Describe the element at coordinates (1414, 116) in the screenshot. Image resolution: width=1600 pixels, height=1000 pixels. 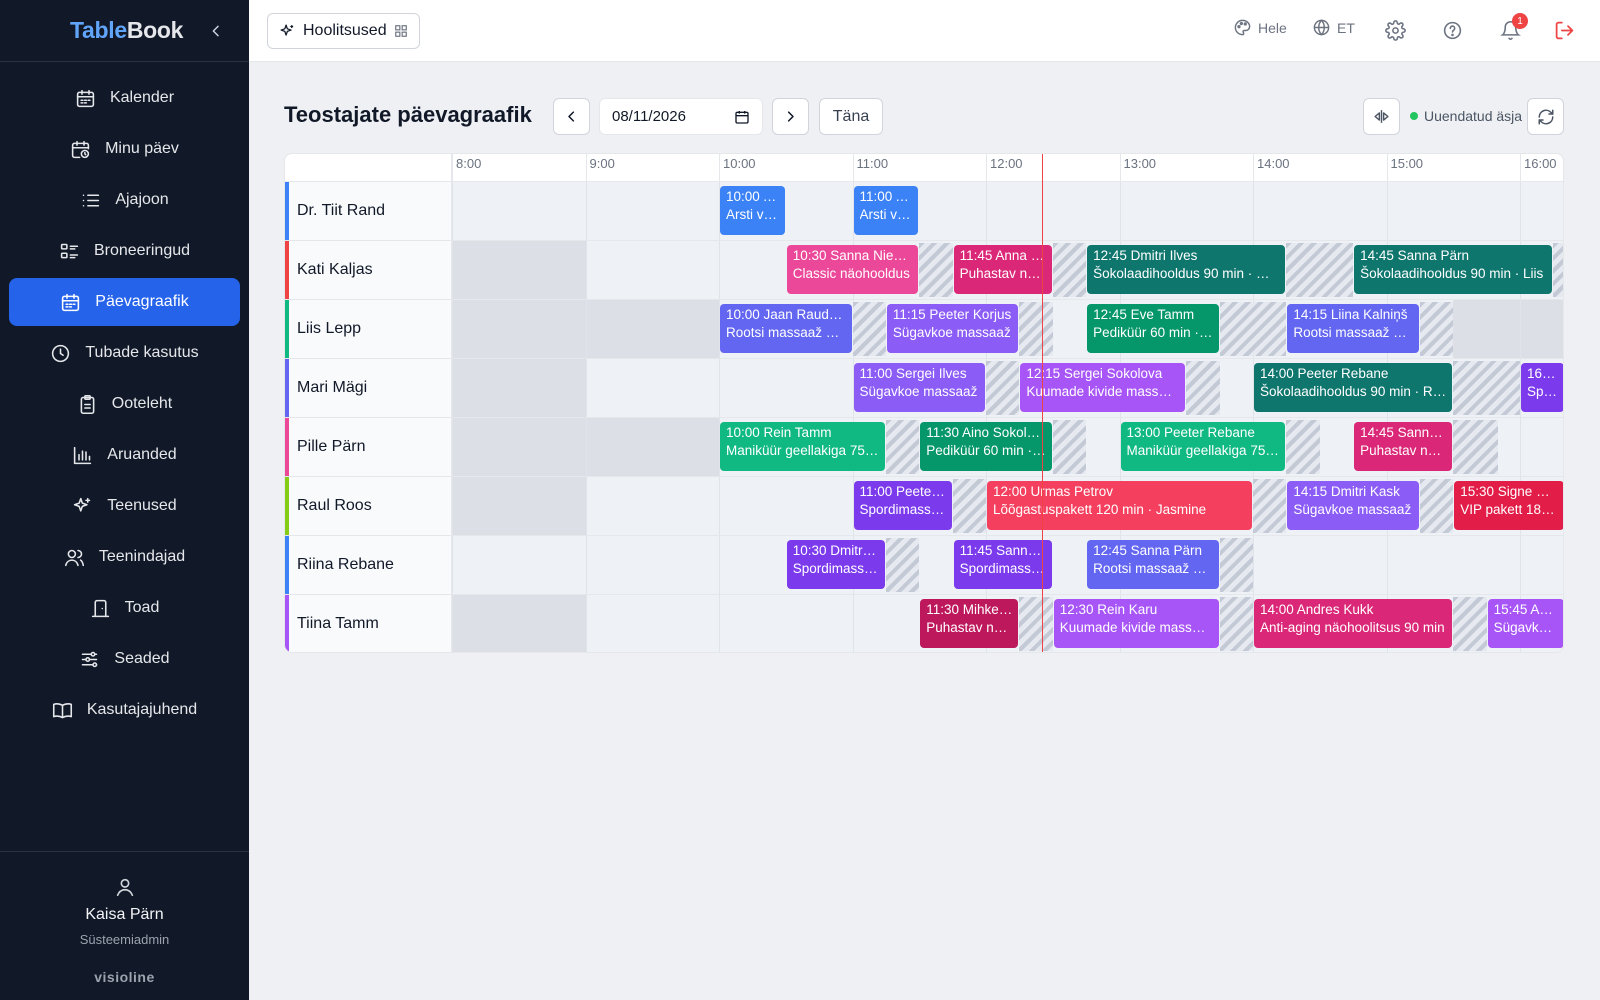
I see `status-dot` at that location.